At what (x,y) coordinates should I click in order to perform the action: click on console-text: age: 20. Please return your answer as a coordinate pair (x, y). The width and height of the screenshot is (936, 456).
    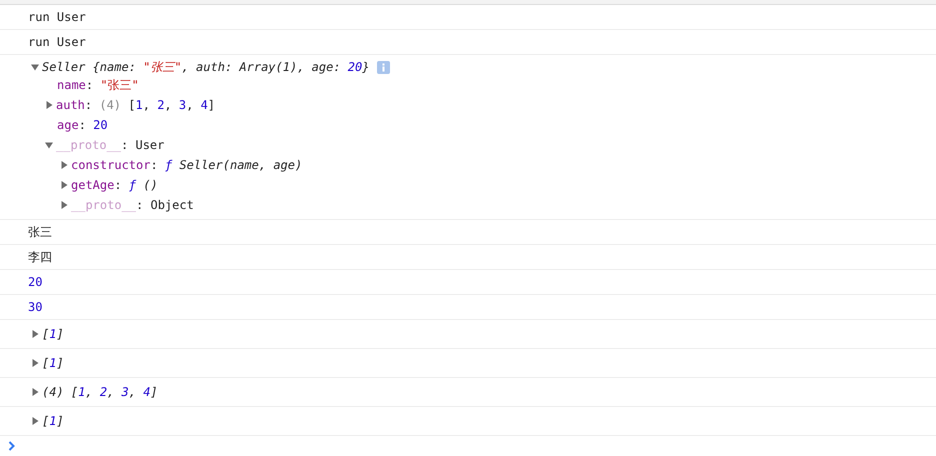
    Looking at the image, I should click on (82, 125).